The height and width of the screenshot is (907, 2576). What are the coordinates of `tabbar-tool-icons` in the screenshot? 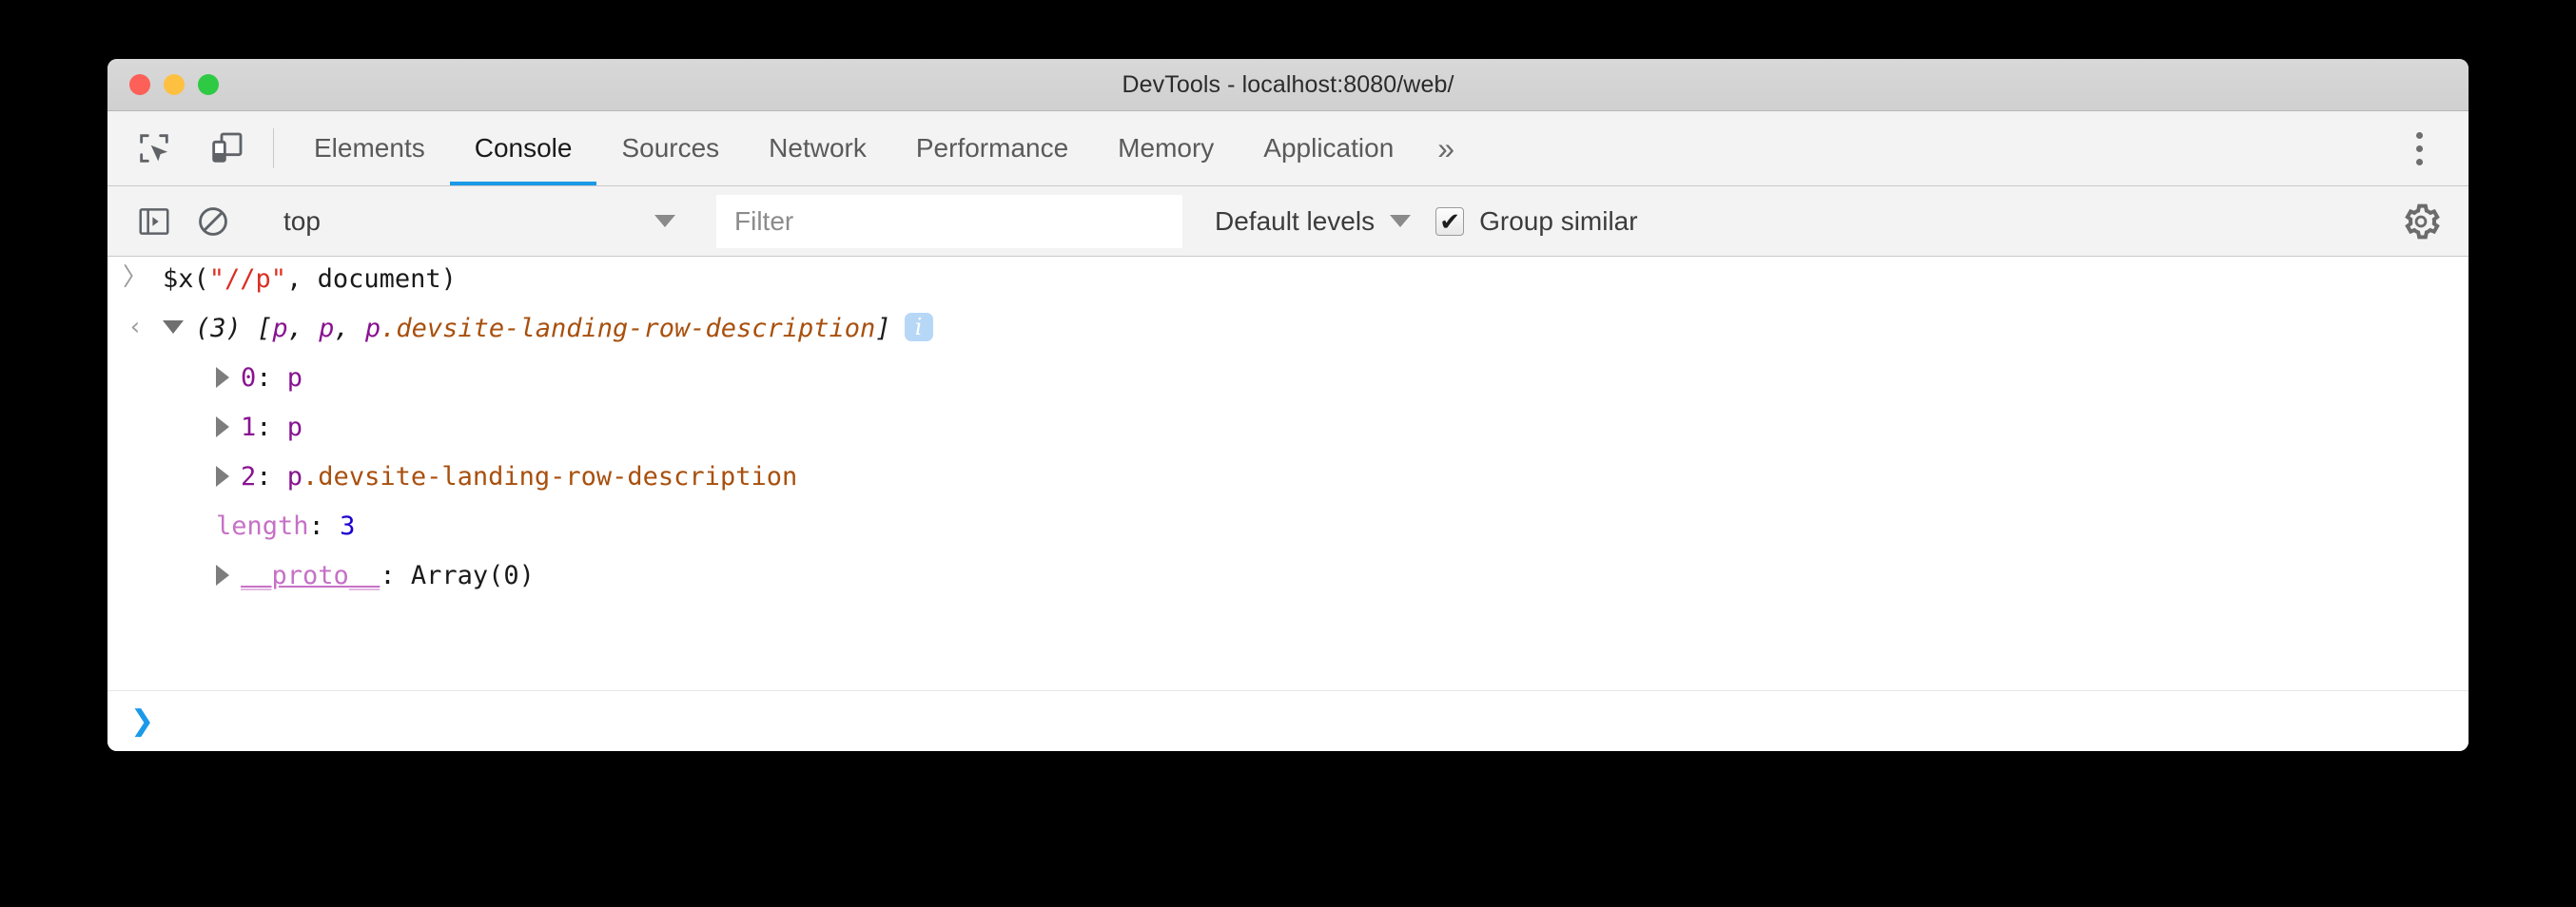 It's located at (195, 148).